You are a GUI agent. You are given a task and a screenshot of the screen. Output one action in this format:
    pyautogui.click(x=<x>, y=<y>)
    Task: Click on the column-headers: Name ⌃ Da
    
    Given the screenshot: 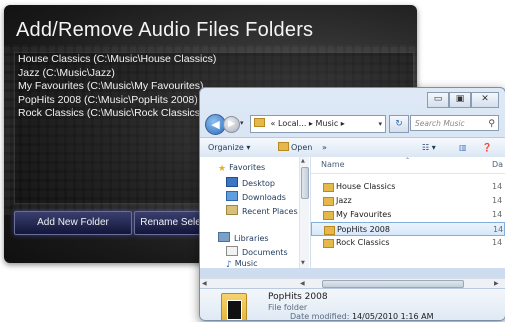 What is the action you would take?
    pyautogui.click(x=408, y=165)
    